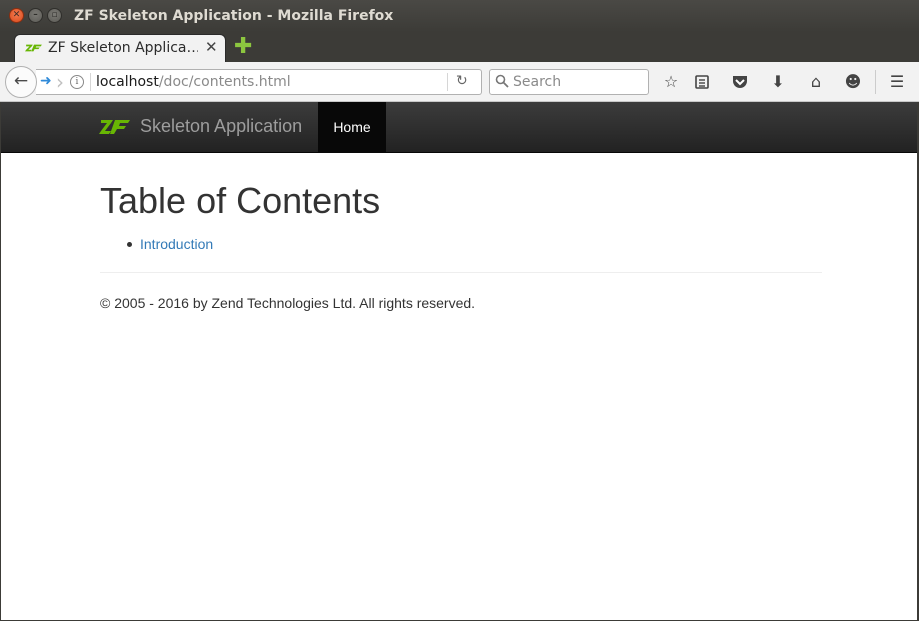 This screenshot has width=919, height=621. What do you see at coordinates (459, 127) in the screenshot?
I see `site-navbar: Skeleton Application Home` at bounding box center [459, 127].